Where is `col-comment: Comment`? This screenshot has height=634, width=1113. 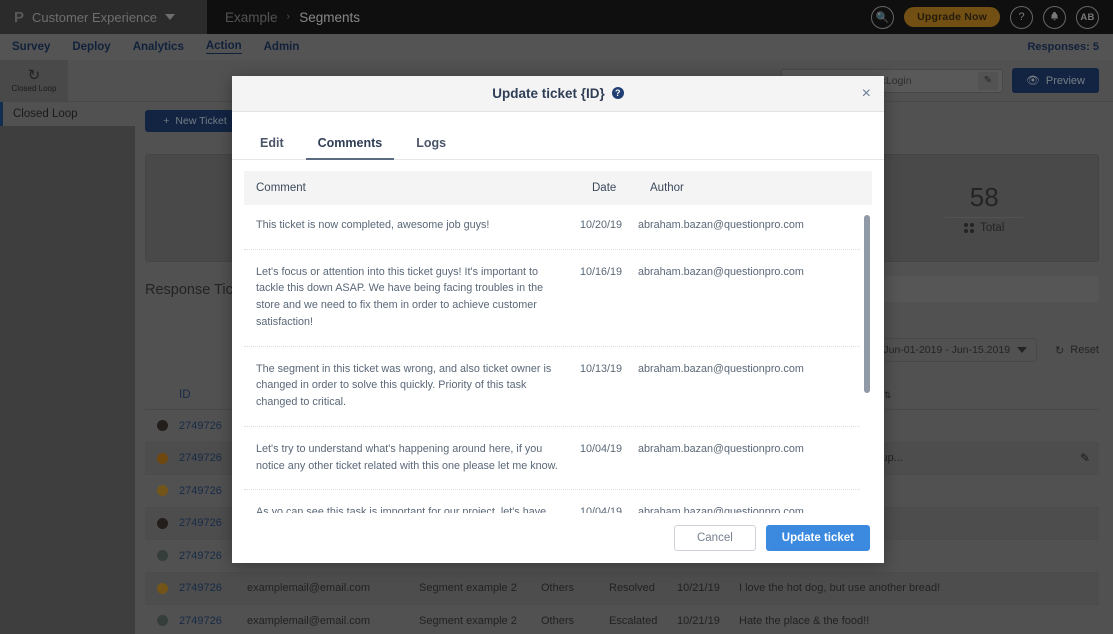
col-comment: Comment is located at coordinates (281, 188).